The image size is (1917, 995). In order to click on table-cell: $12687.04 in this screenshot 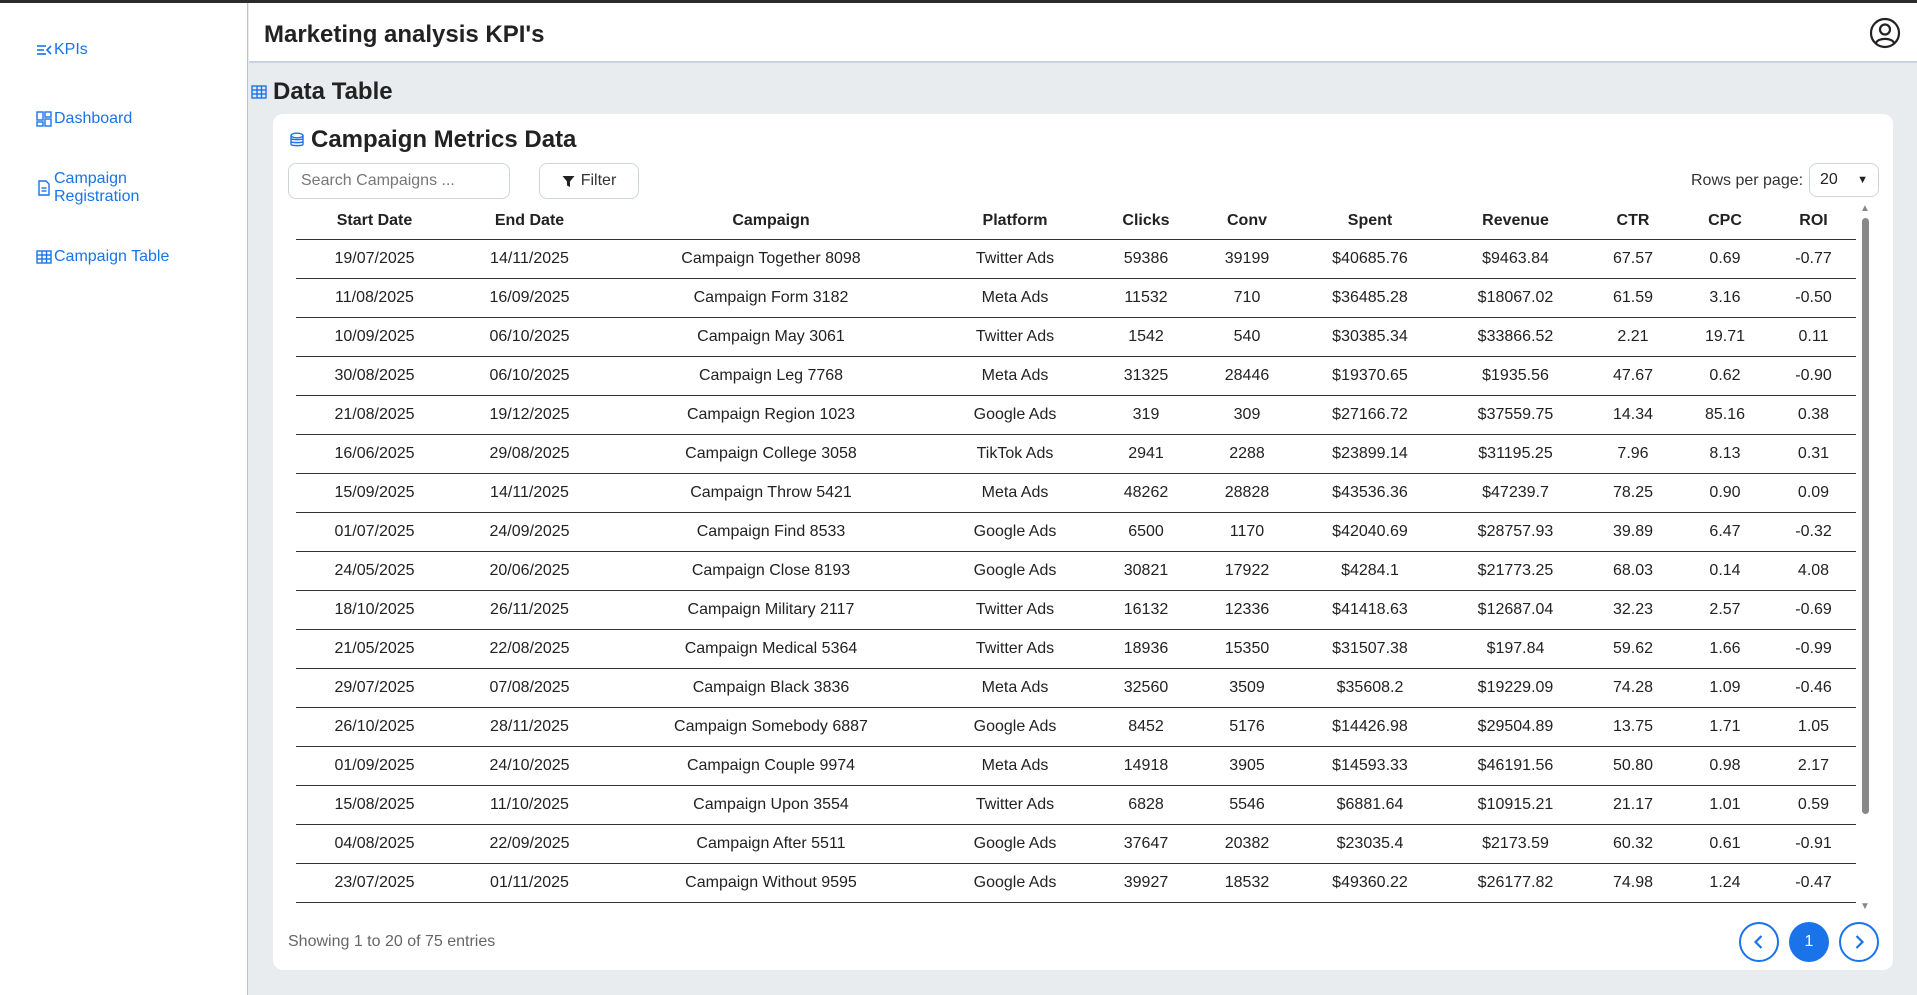, I will do `click(1515, 610)`.